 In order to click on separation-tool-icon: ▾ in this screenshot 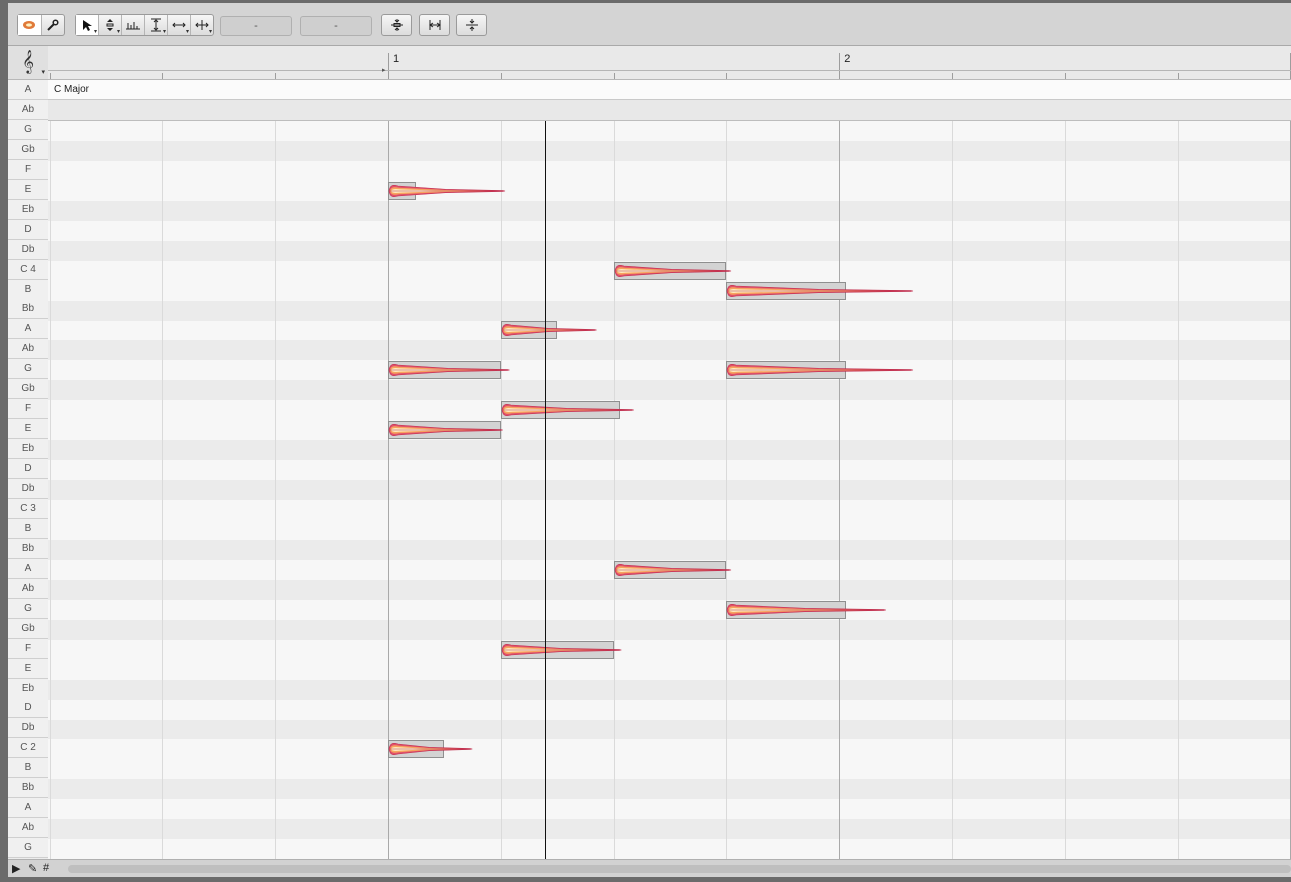, I will do `click(202, 25)`.